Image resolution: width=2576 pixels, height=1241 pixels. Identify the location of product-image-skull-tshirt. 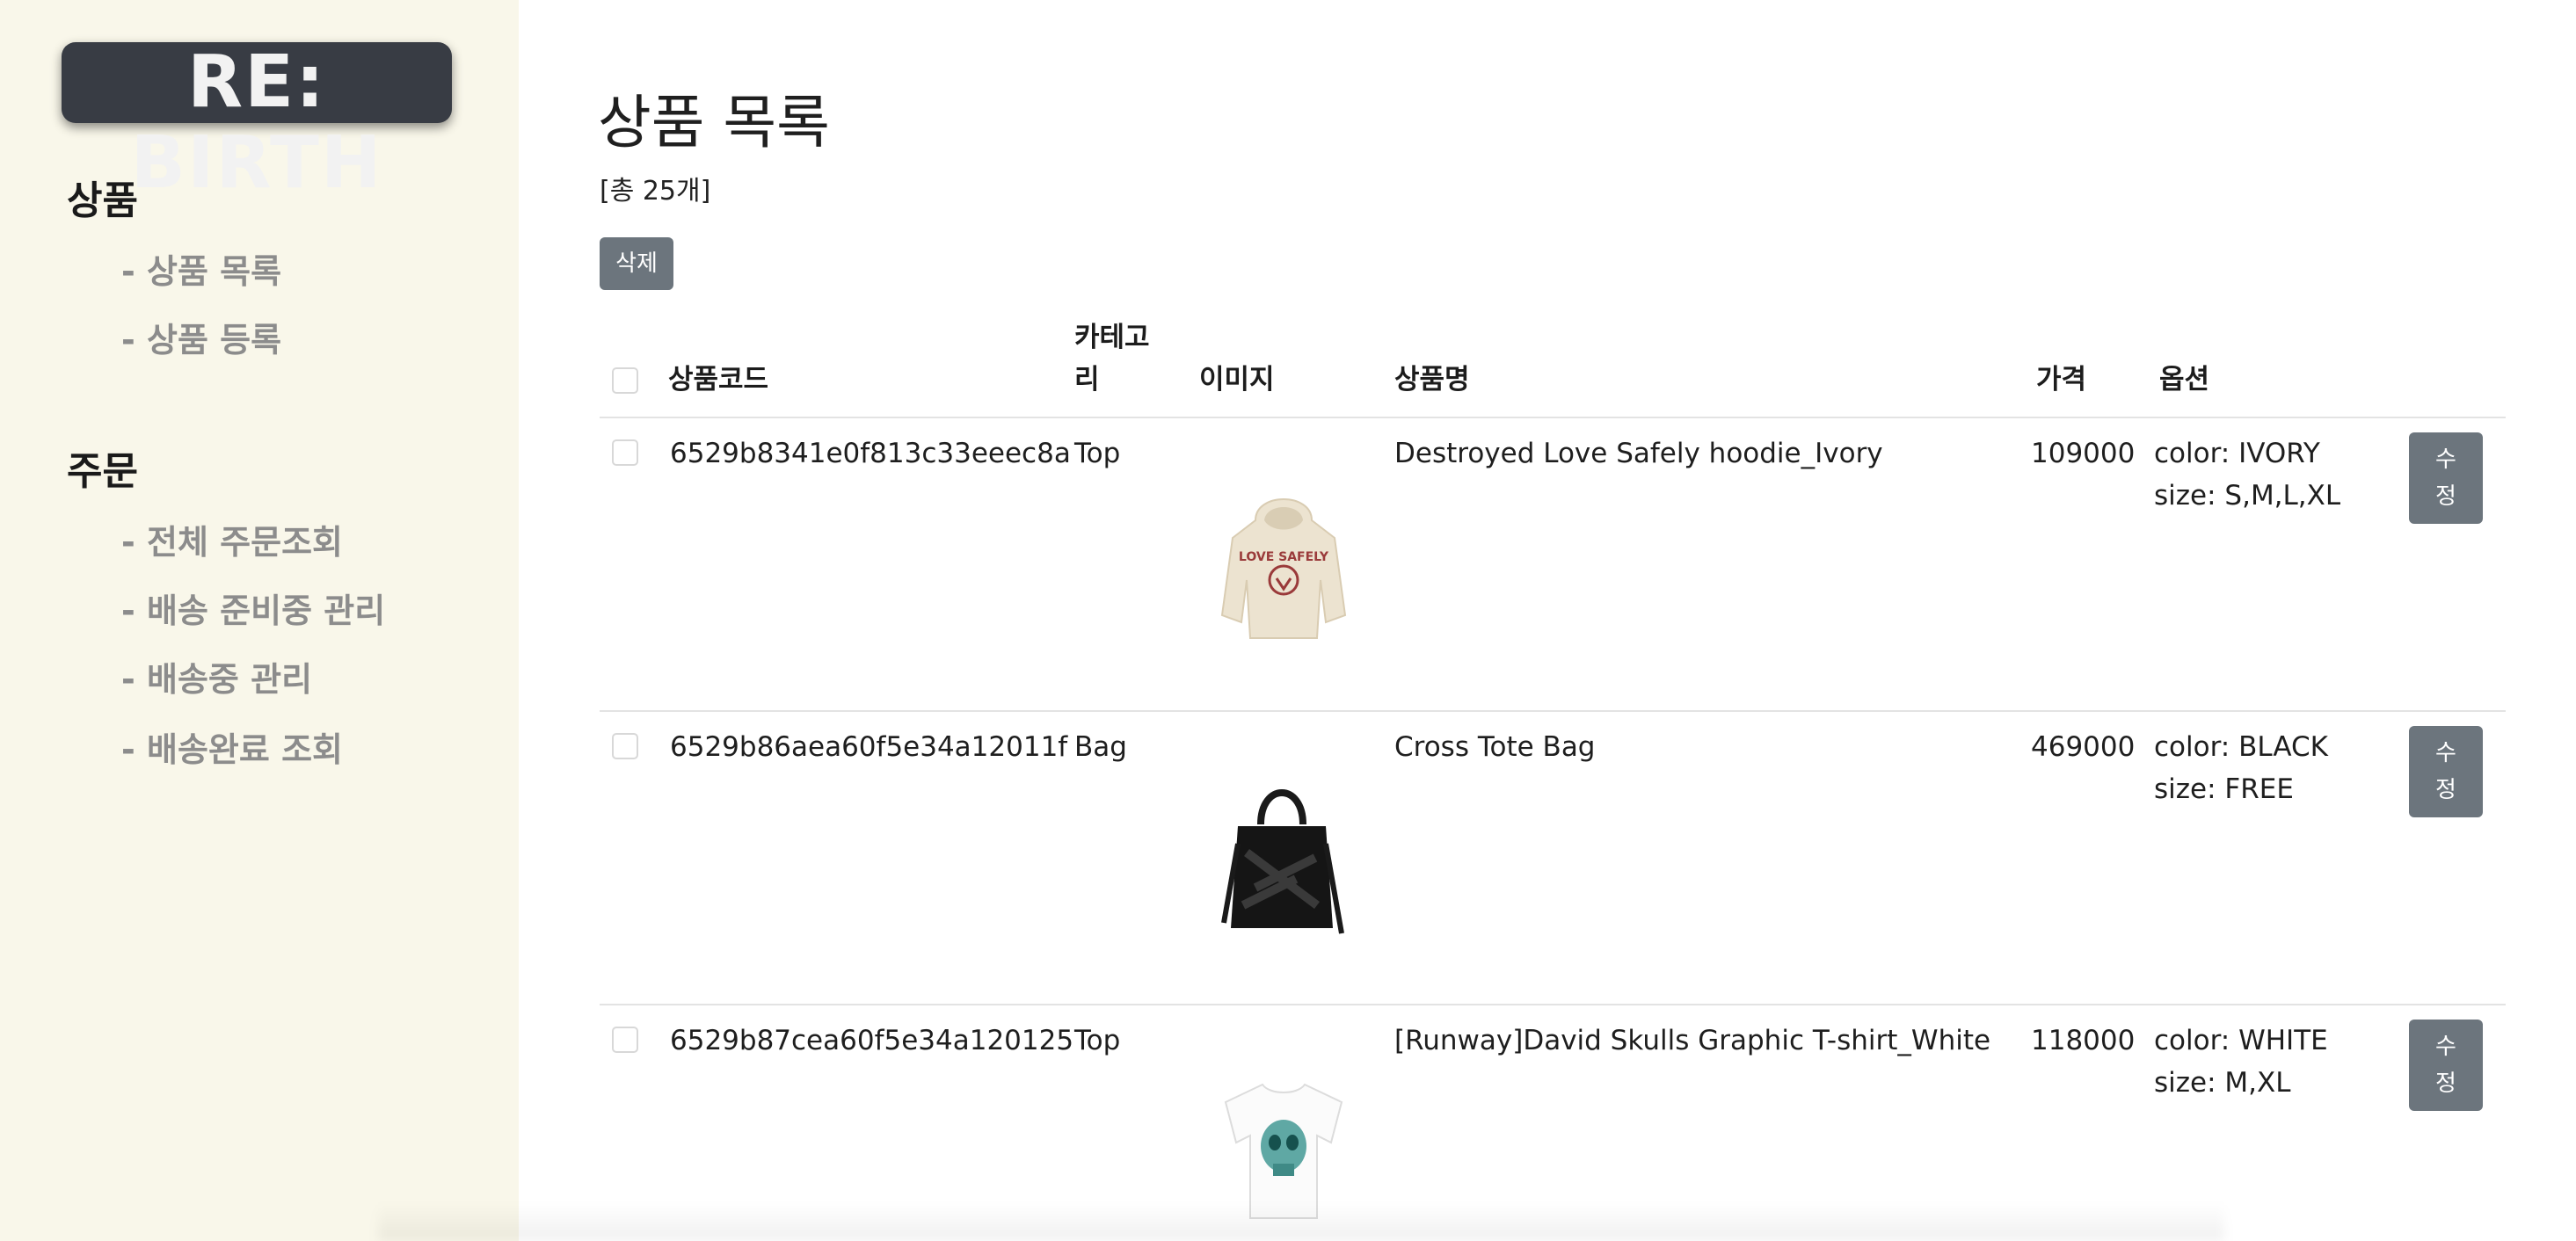
(1283, 1151).